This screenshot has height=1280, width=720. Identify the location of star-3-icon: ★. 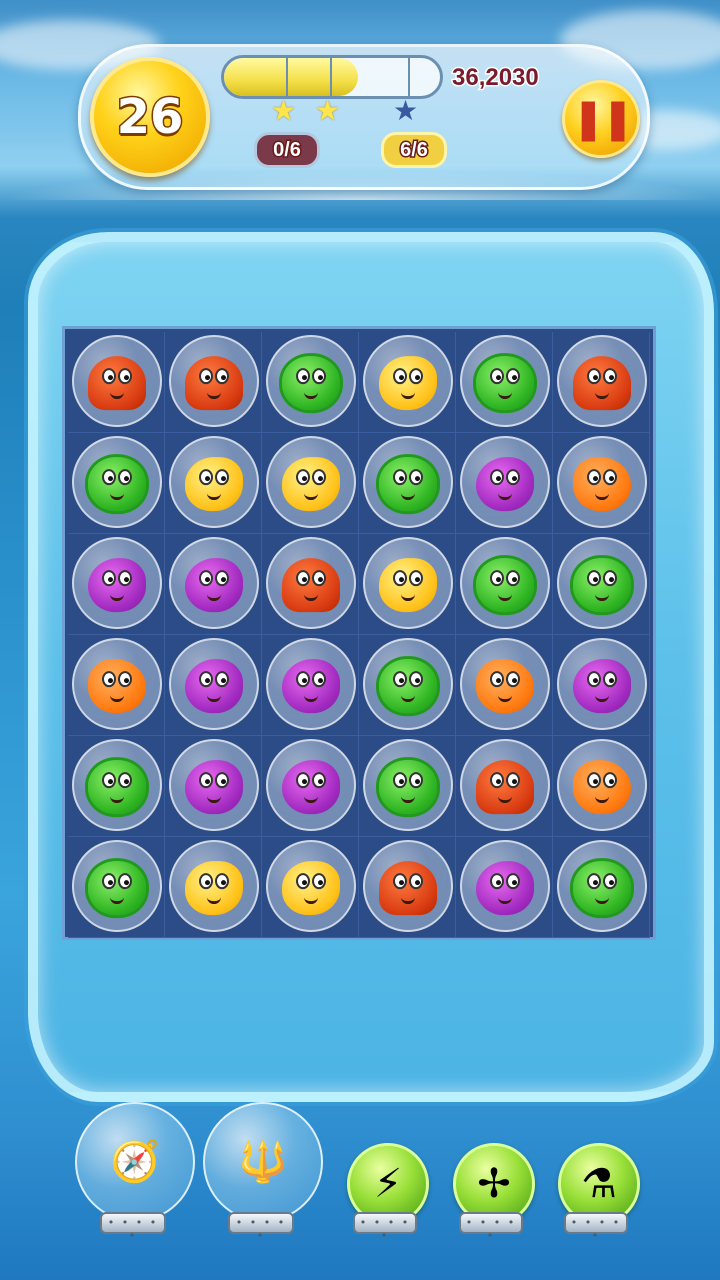
(406, 110).